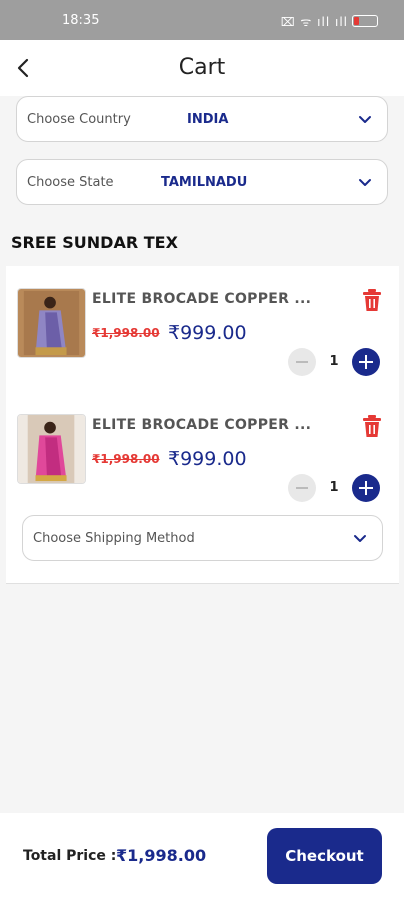 This screenshot has height=900, width=404. I want to click on status-time: 18:35, so click(81, 20).